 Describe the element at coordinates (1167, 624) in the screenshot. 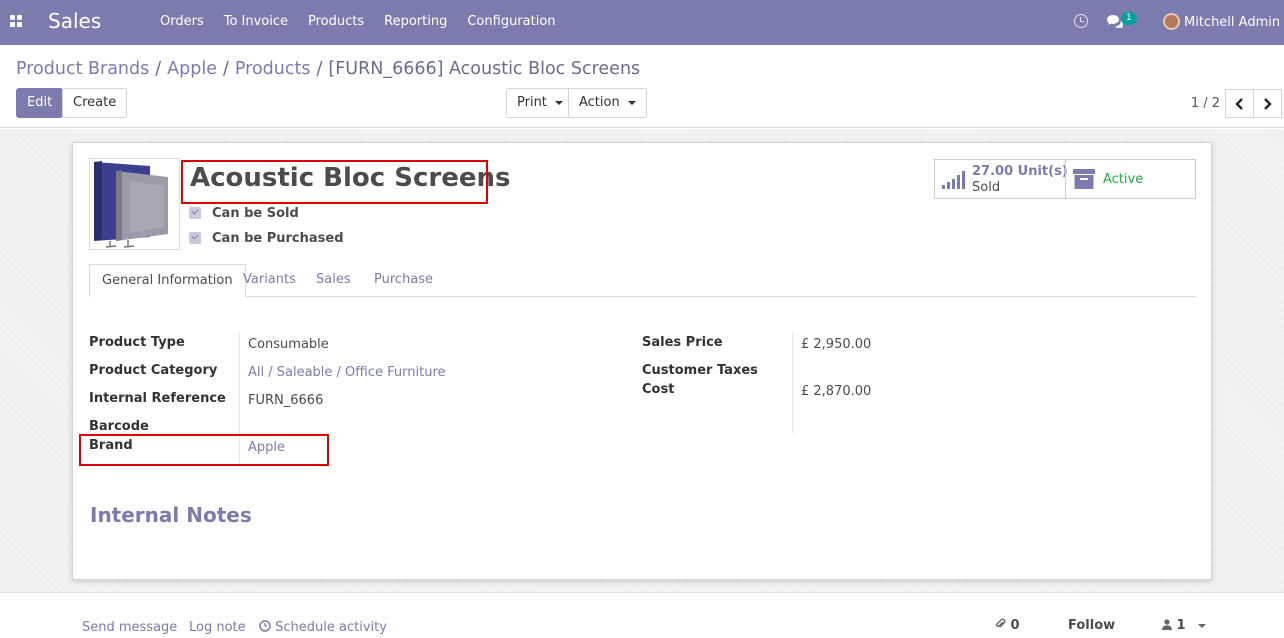

I see `user-icon` at that location.